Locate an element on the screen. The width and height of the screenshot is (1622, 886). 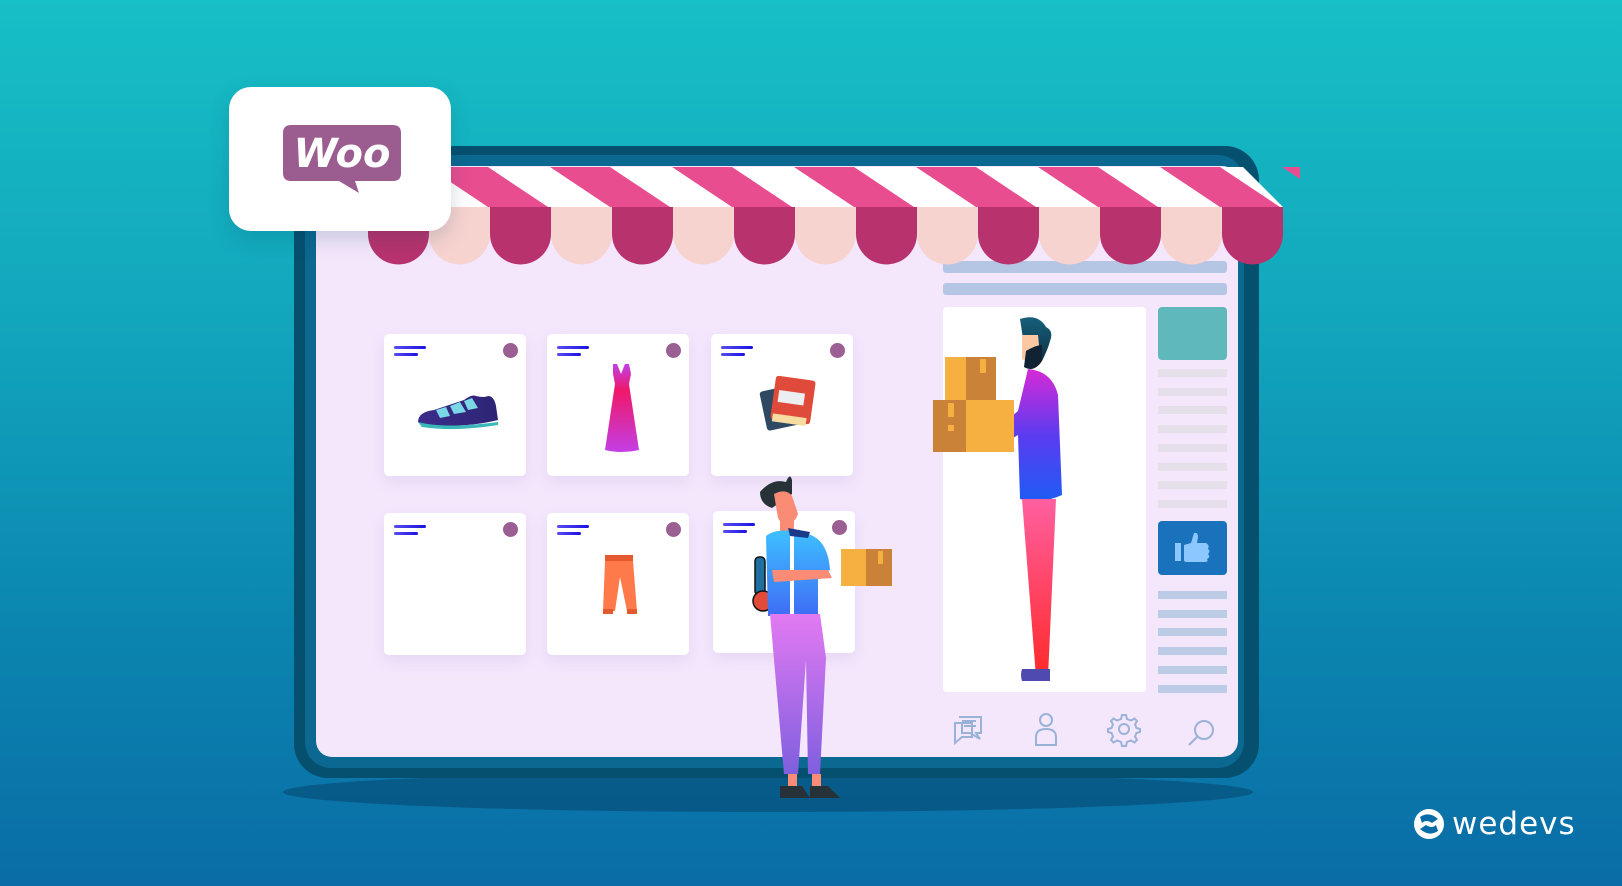
thumbs-up-icon is located at coordinates (1192, 547).